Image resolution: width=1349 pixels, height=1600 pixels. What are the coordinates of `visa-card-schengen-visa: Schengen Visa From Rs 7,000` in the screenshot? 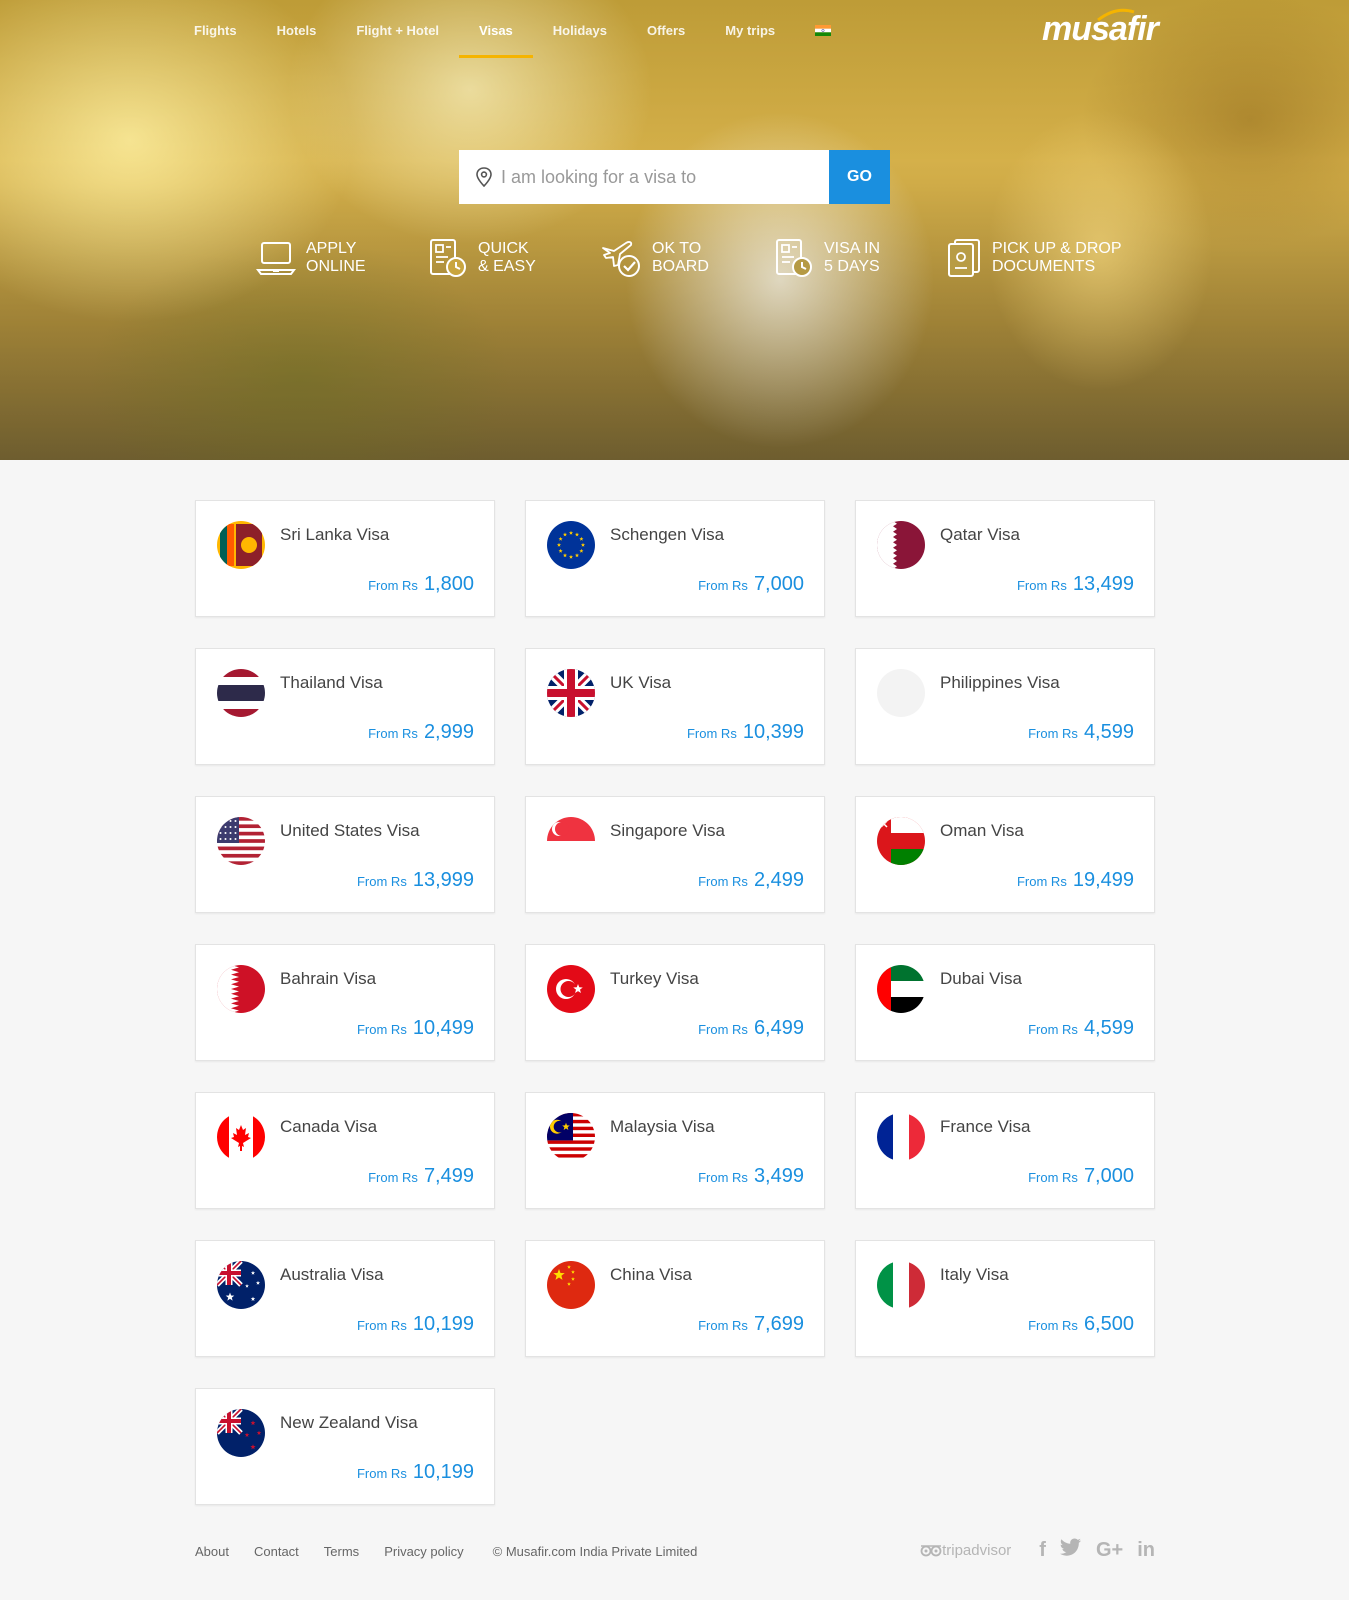 It's located at (675, 558).